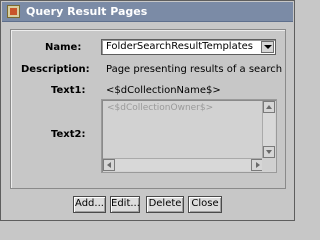  I want to click on description-label: Description:, so click(55, 69).